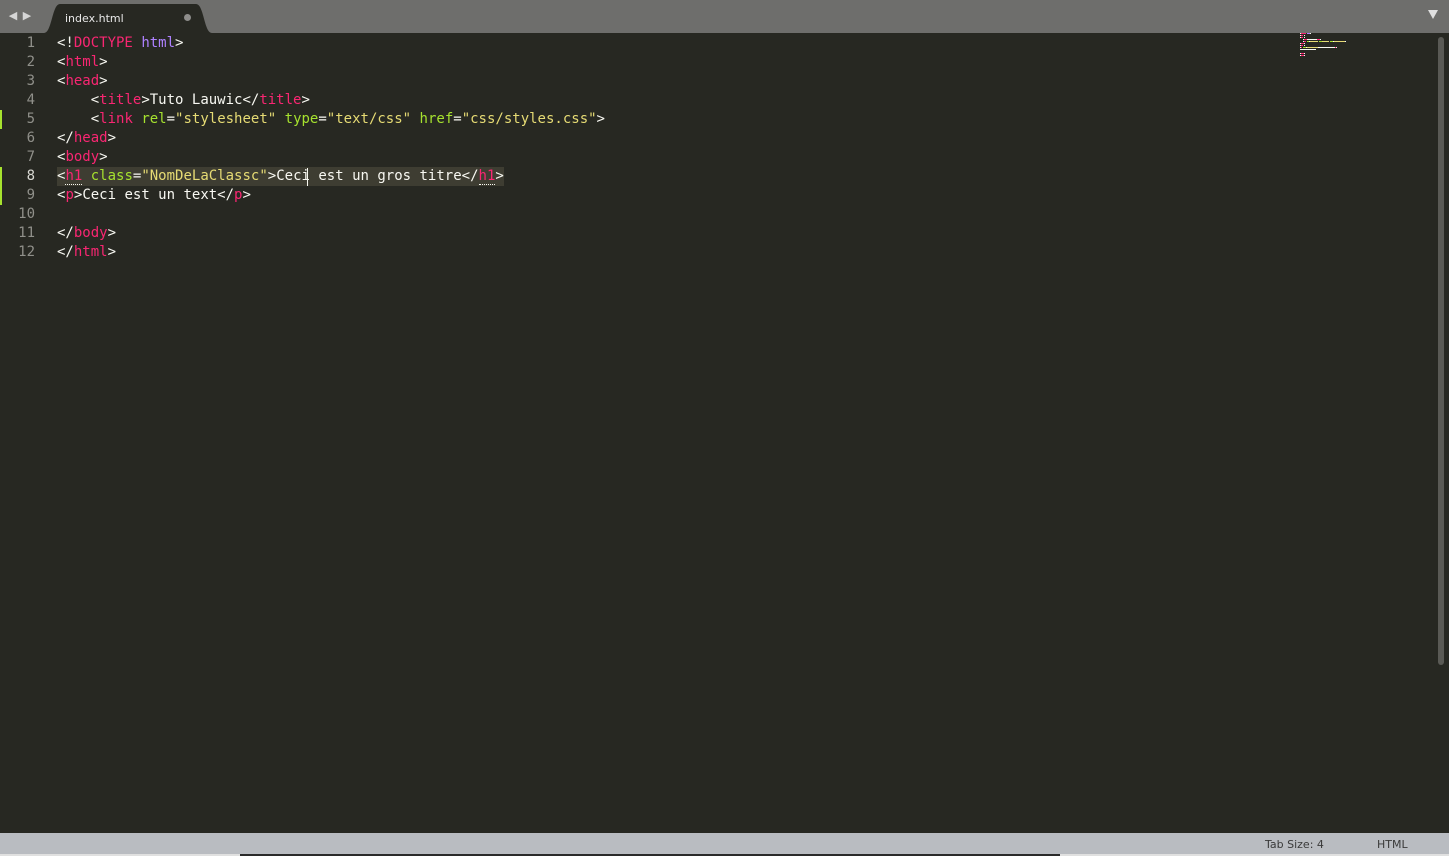 This screenshot has height=856, width=1449. I want to click on code-token: "NomDeLaClassc, so click(200, 176).